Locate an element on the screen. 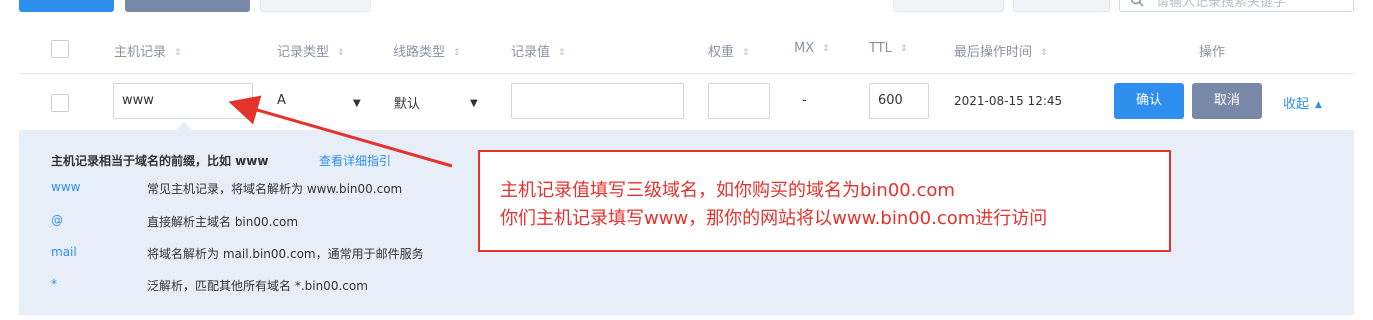 This screenshot has height=320, width=1373. header-ttl: TTL ⇕ is located at coordinates (888, 48).